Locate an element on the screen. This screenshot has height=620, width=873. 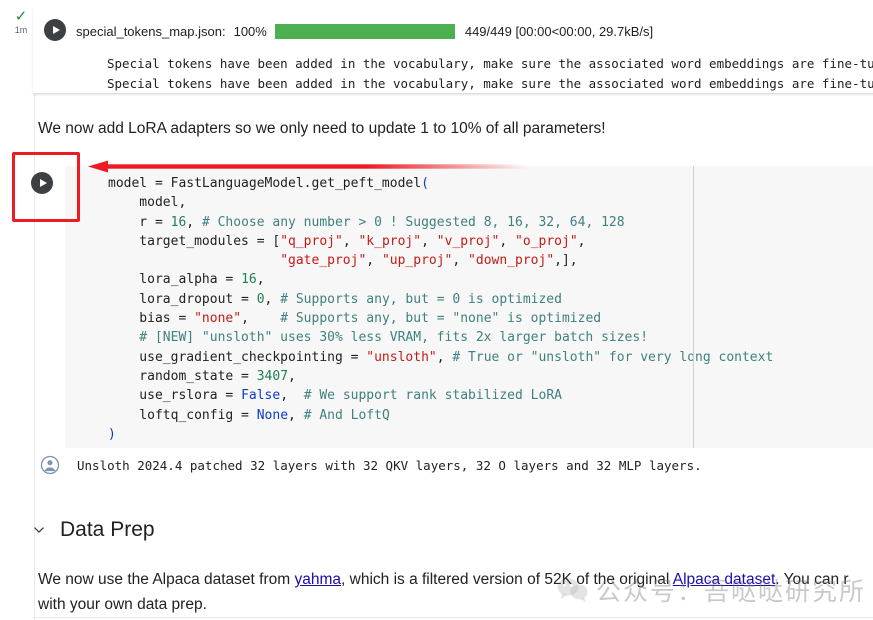
progress-file-label: special_tokens_map.json: is located at coordinates (151, 31).